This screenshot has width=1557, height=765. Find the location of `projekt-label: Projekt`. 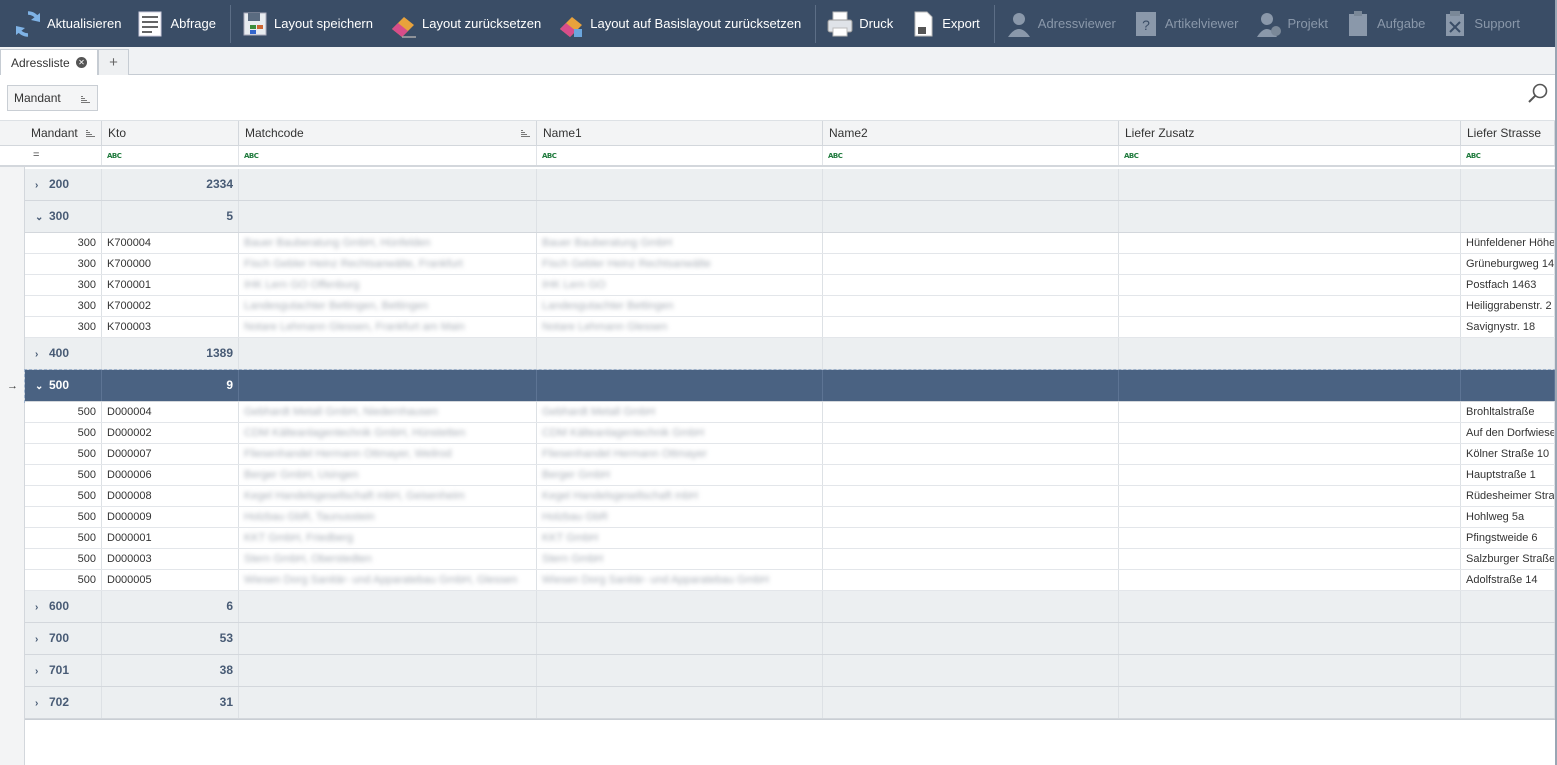

projekt-label: Projekt is located at coordinates (1307, 23).